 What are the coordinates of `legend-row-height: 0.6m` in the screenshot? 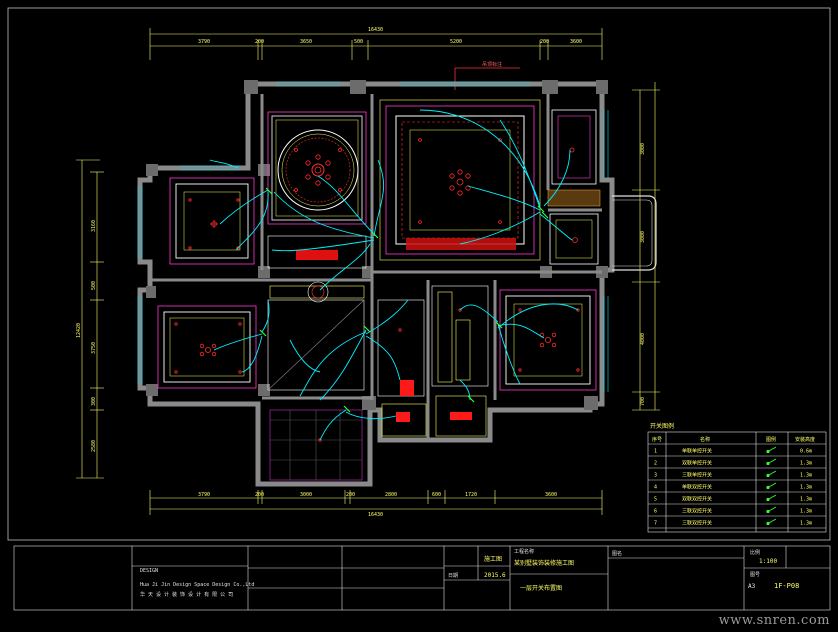 It's located at (806, 452).